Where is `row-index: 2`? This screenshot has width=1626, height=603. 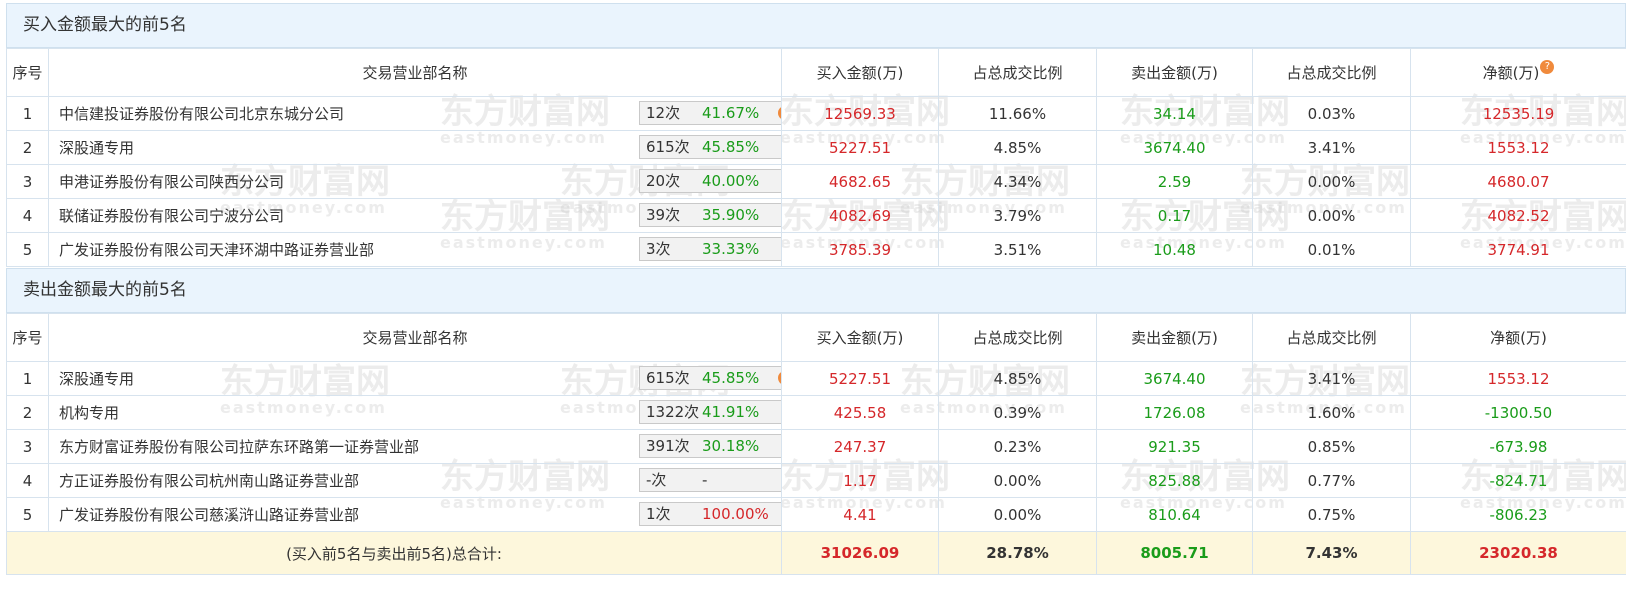
row-index: 2 is located at coordinates (27, 147).